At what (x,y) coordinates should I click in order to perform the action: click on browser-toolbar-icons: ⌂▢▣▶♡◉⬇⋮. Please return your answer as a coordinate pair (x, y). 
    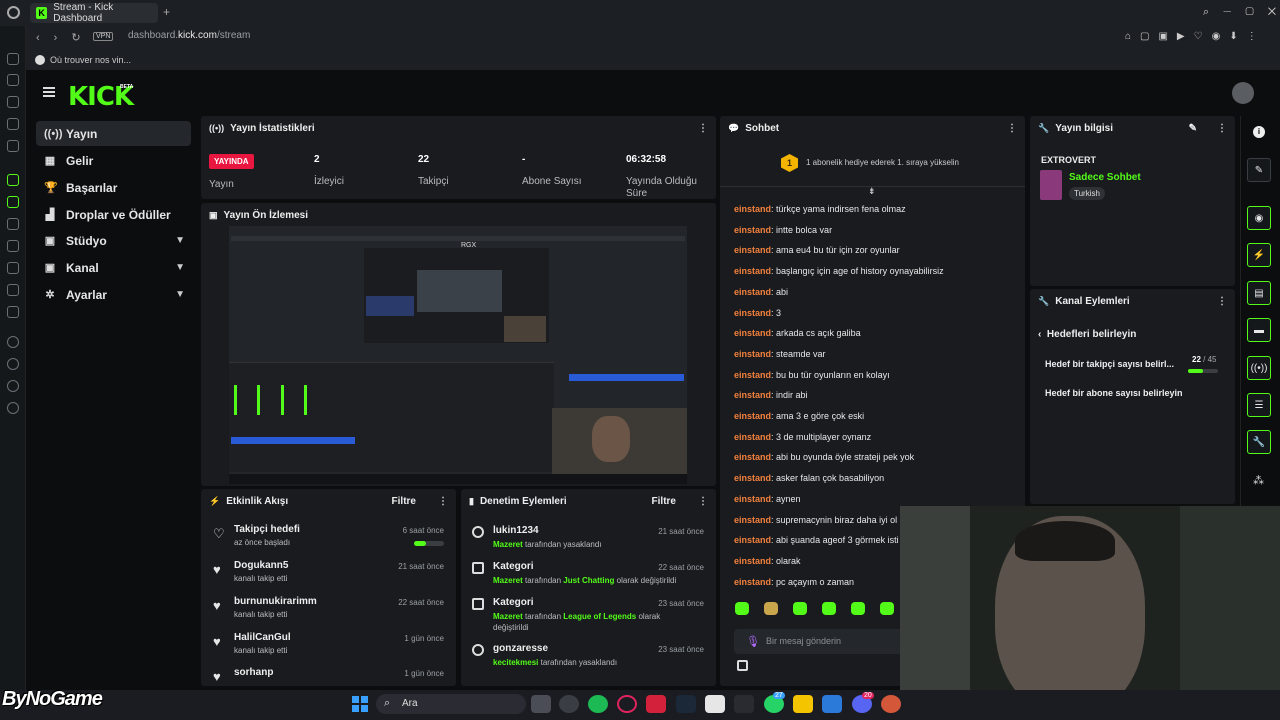
    Looking at the image, I should click on (1195, 36).